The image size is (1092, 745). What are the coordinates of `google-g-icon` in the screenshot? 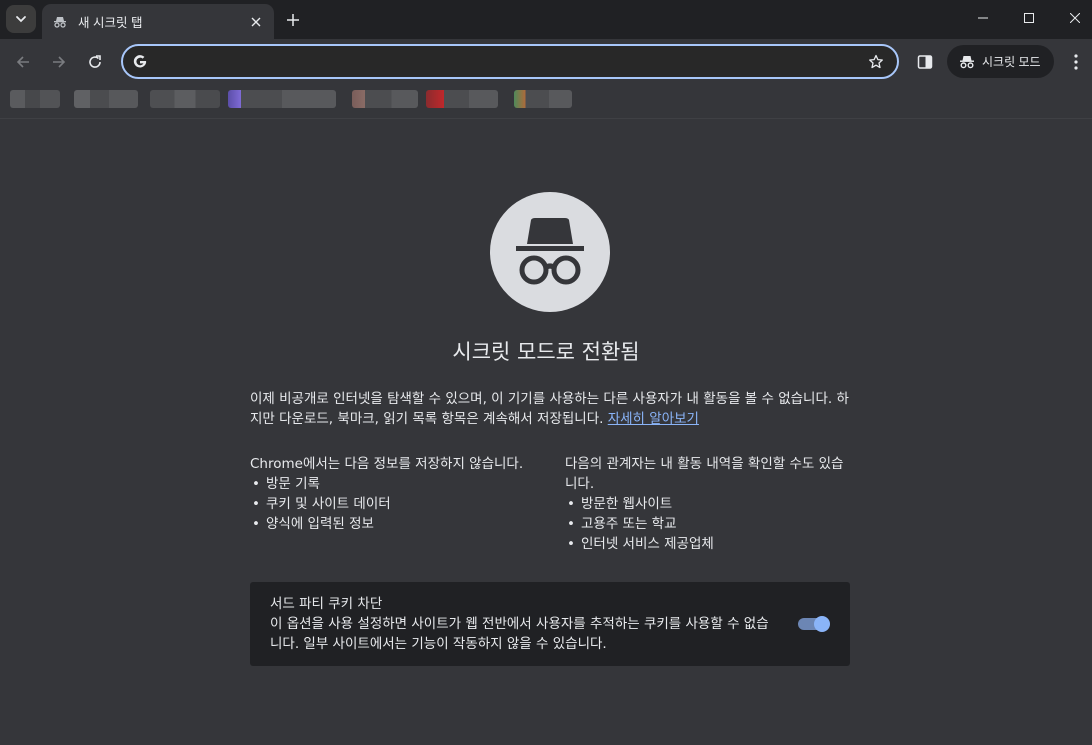 It's located at (140, 62).